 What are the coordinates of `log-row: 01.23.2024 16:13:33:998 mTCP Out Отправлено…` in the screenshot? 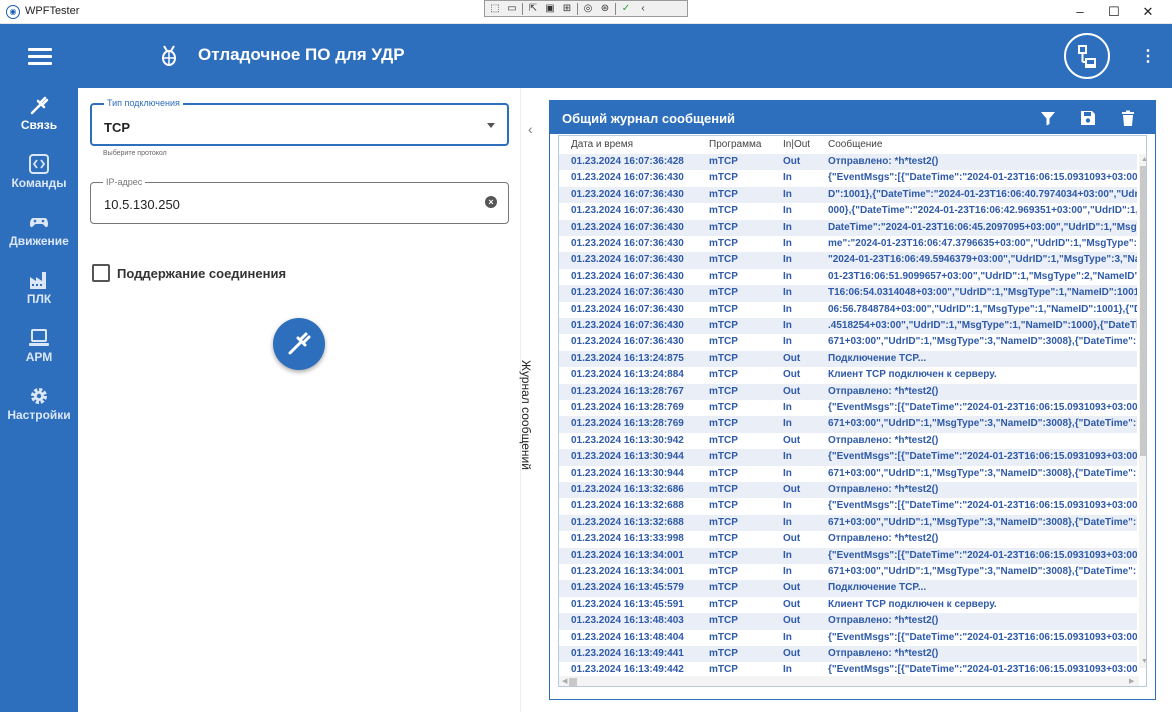 It's located at (848, 539).